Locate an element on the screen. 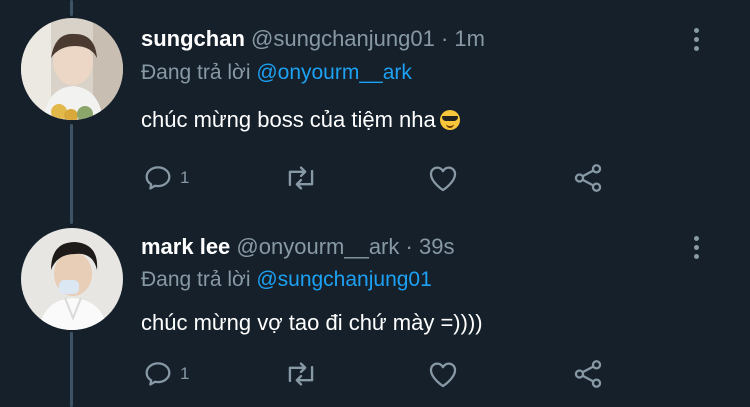 This screenshot has width=750, height=407. tweet-text: chúc mừng boss của tiệm nha is located at coordinates (300, 120).